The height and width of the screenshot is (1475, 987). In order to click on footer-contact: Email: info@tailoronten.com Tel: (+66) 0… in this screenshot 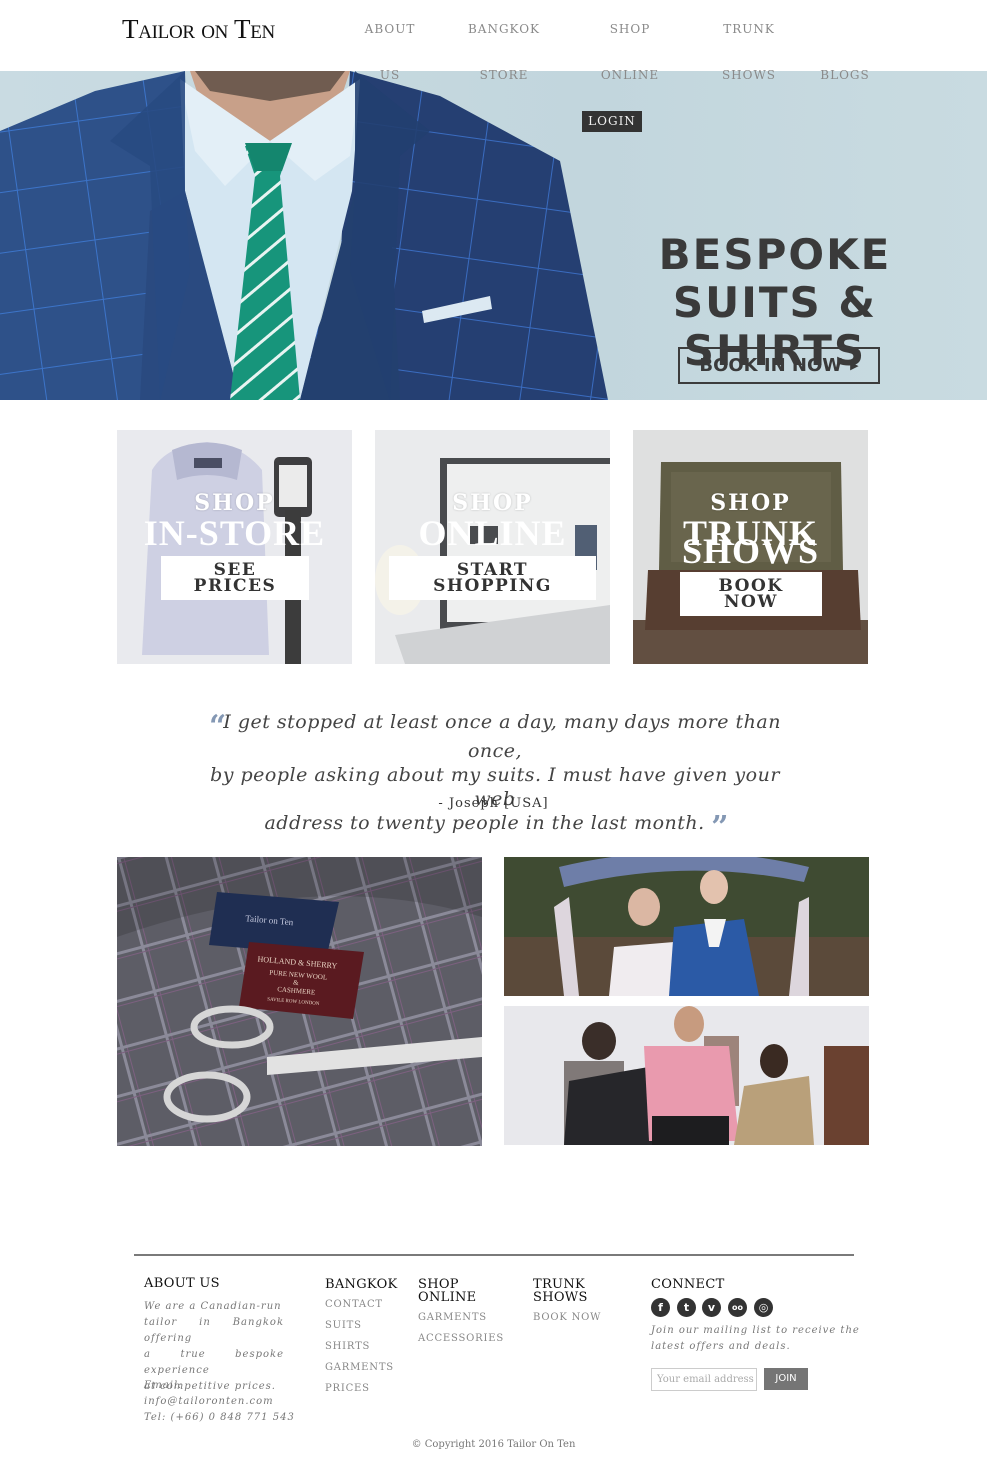, I will do `click(219, 1402)`.